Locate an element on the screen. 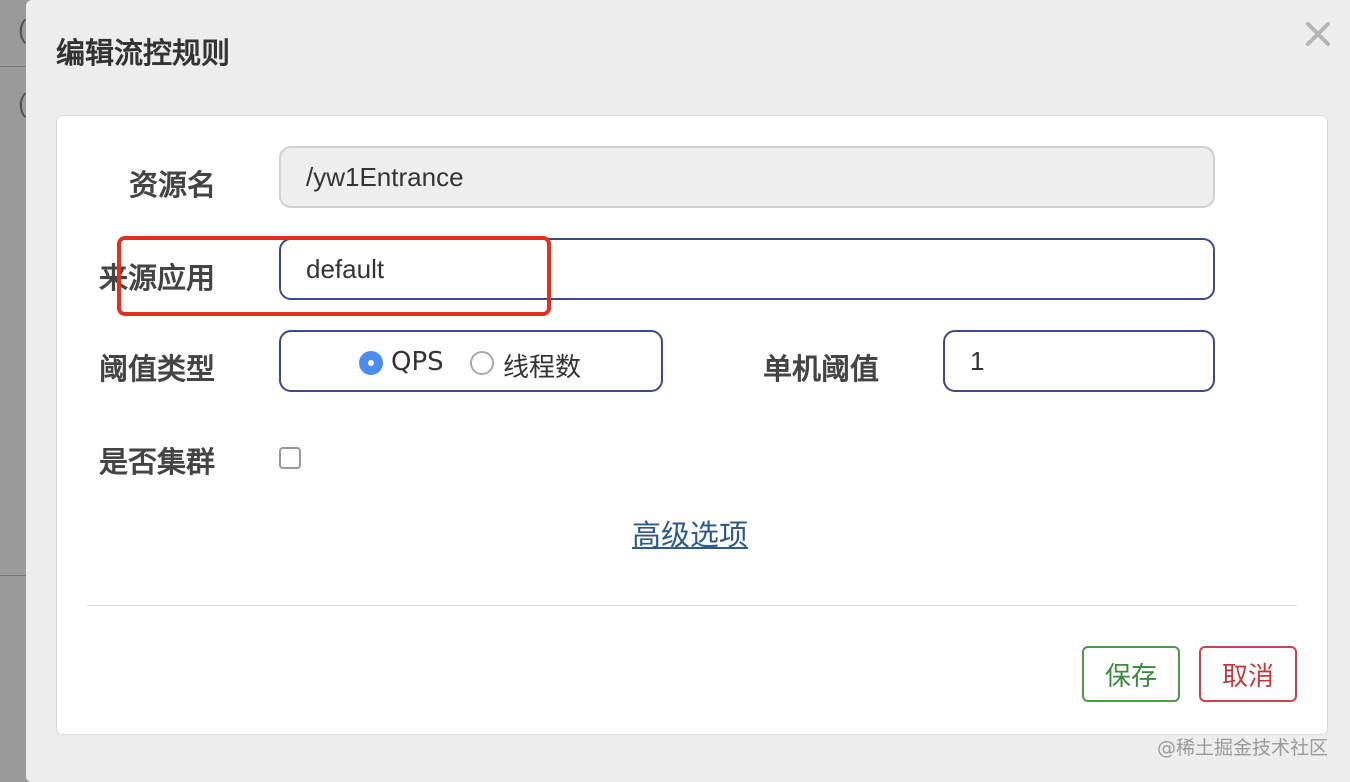 The height and width of the screenshot is (782, 1350). threshold-type-radio-group: QPS 线程数 is located at coordinates (471, 361).